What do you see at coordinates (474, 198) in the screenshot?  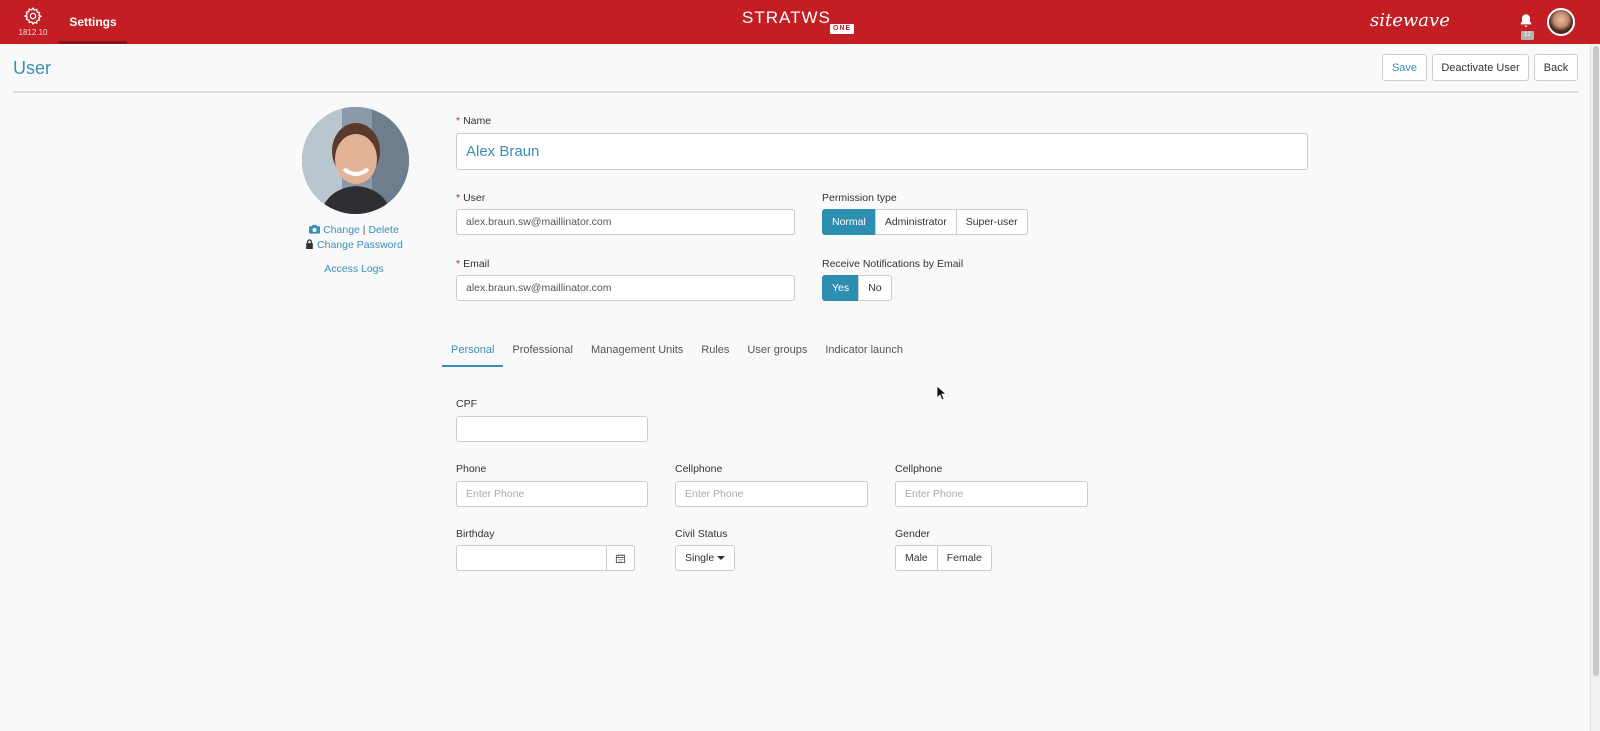 I see `user-label-text: User` at bounding box center [474, 198].